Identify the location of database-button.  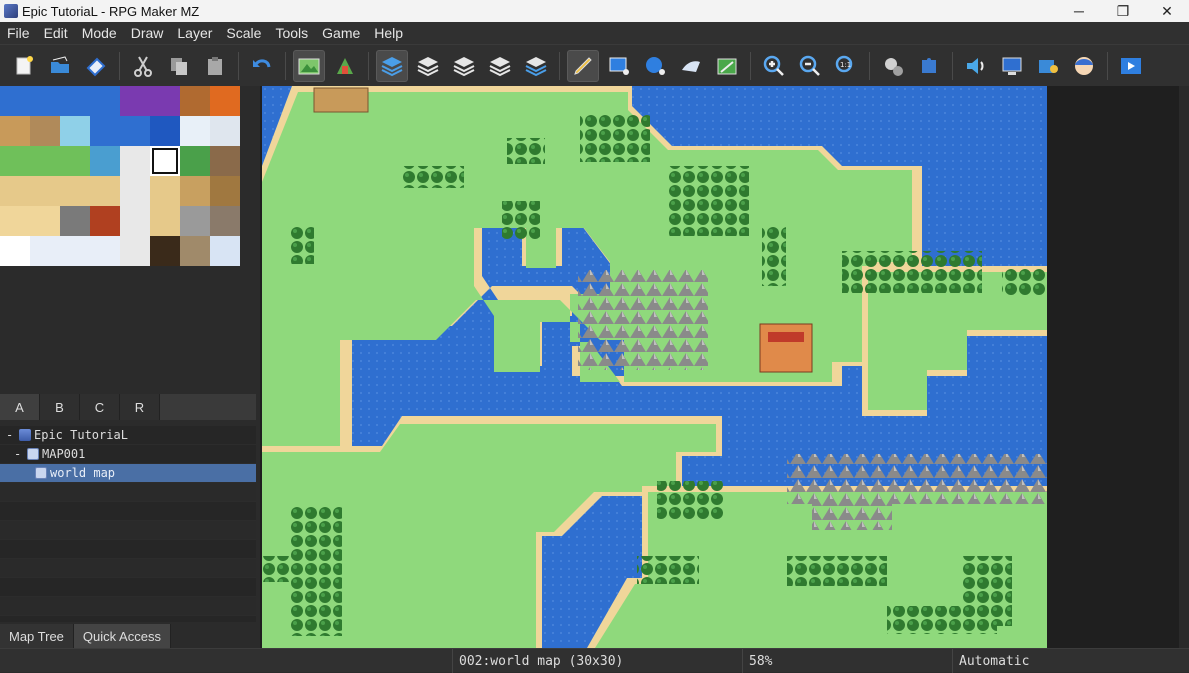
(893, 66).